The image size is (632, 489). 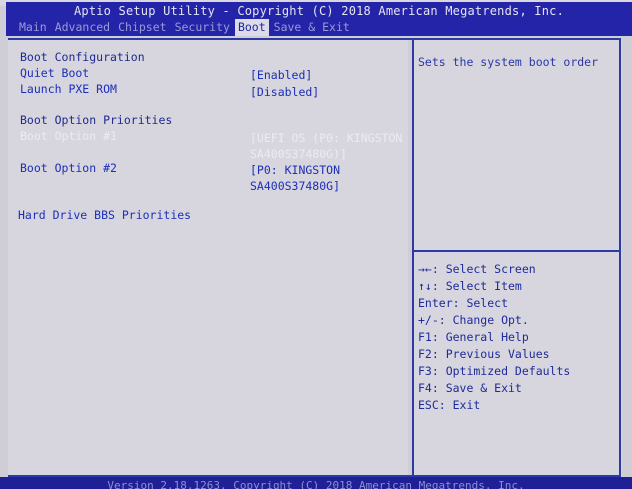 What do you see at coordinates (68, 168) in the screenshot?
I see `boot-option-2-label: Boot Option #2` at bounding box center [68, 168].